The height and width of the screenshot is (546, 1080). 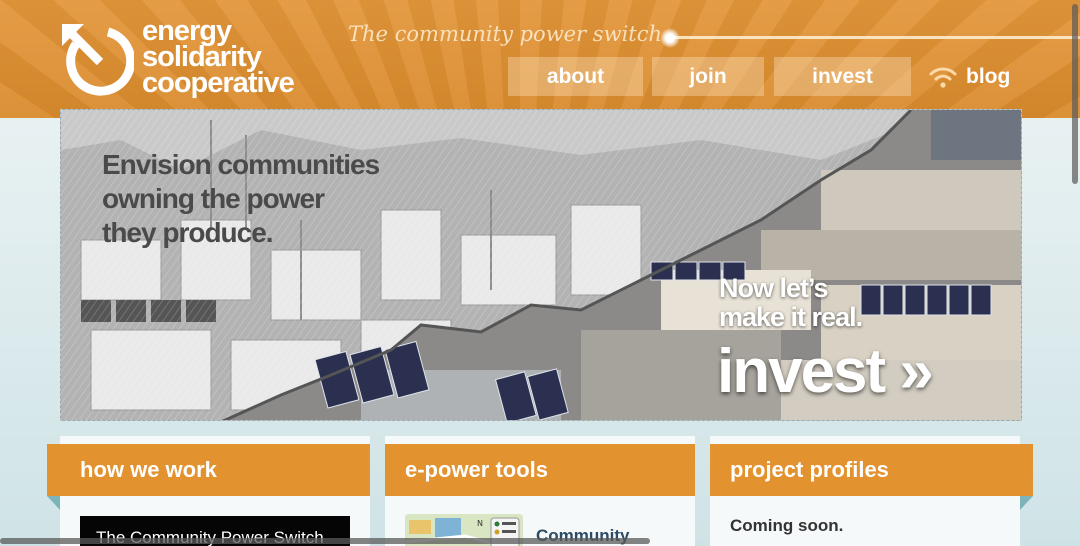 I want to click on rss-feed-icon, so click(x=943, y=77).